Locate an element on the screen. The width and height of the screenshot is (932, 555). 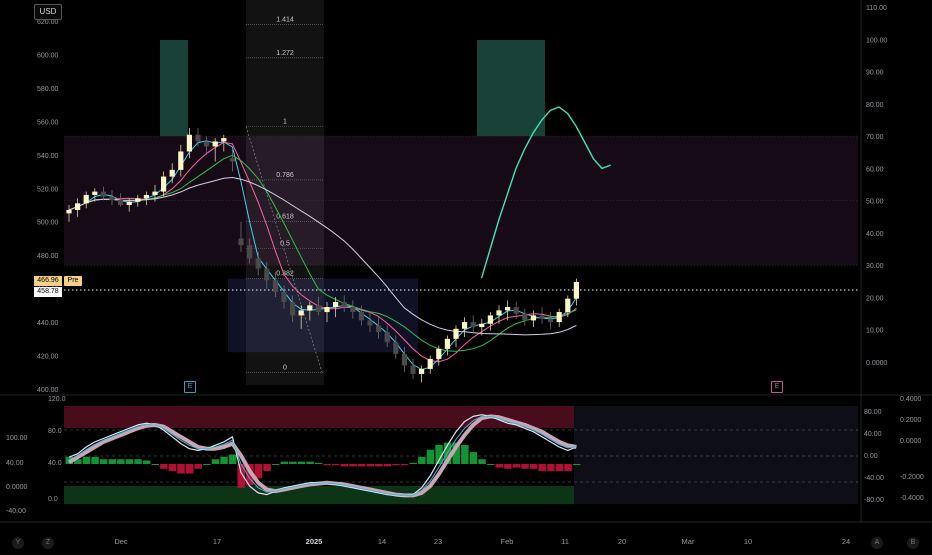
time-tick-1: 17 is located at coordinates (217, 541).